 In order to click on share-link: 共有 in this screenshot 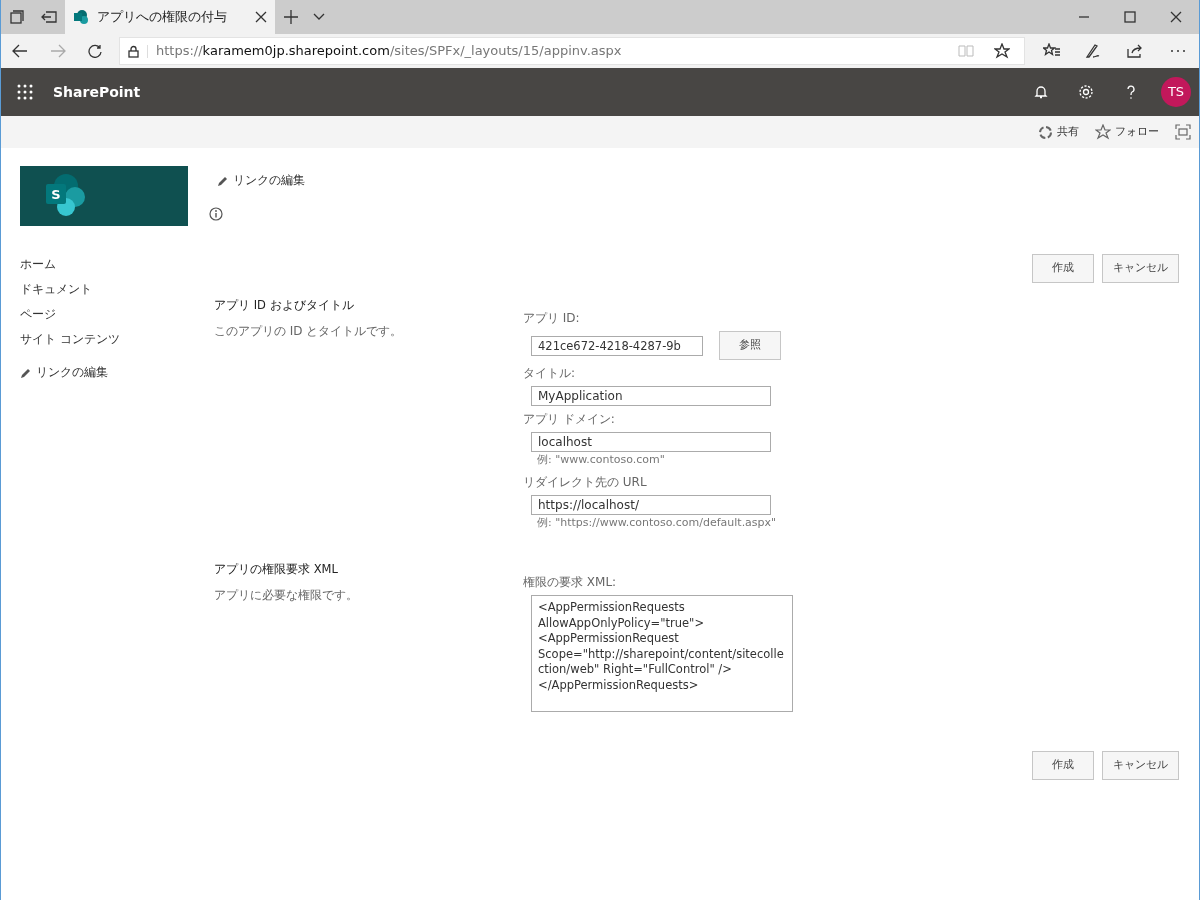, I will do `click(1068, 132)`.